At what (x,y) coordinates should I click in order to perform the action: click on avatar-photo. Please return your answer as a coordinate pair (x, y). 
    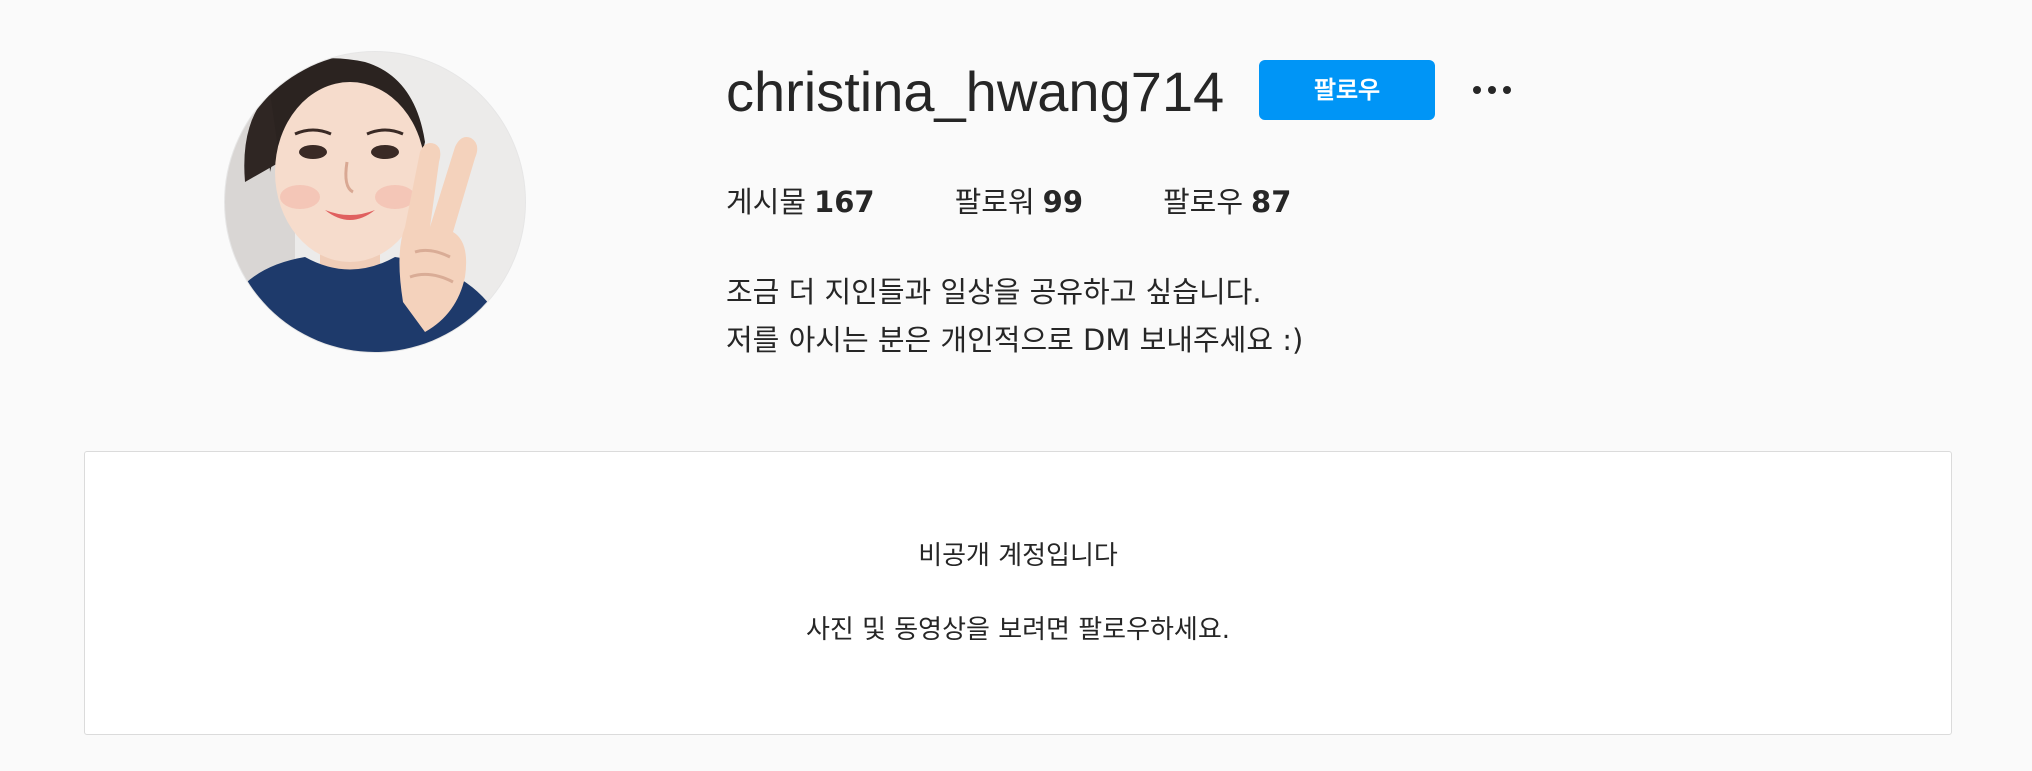
    Looking at the image, I should click on (375, 202).